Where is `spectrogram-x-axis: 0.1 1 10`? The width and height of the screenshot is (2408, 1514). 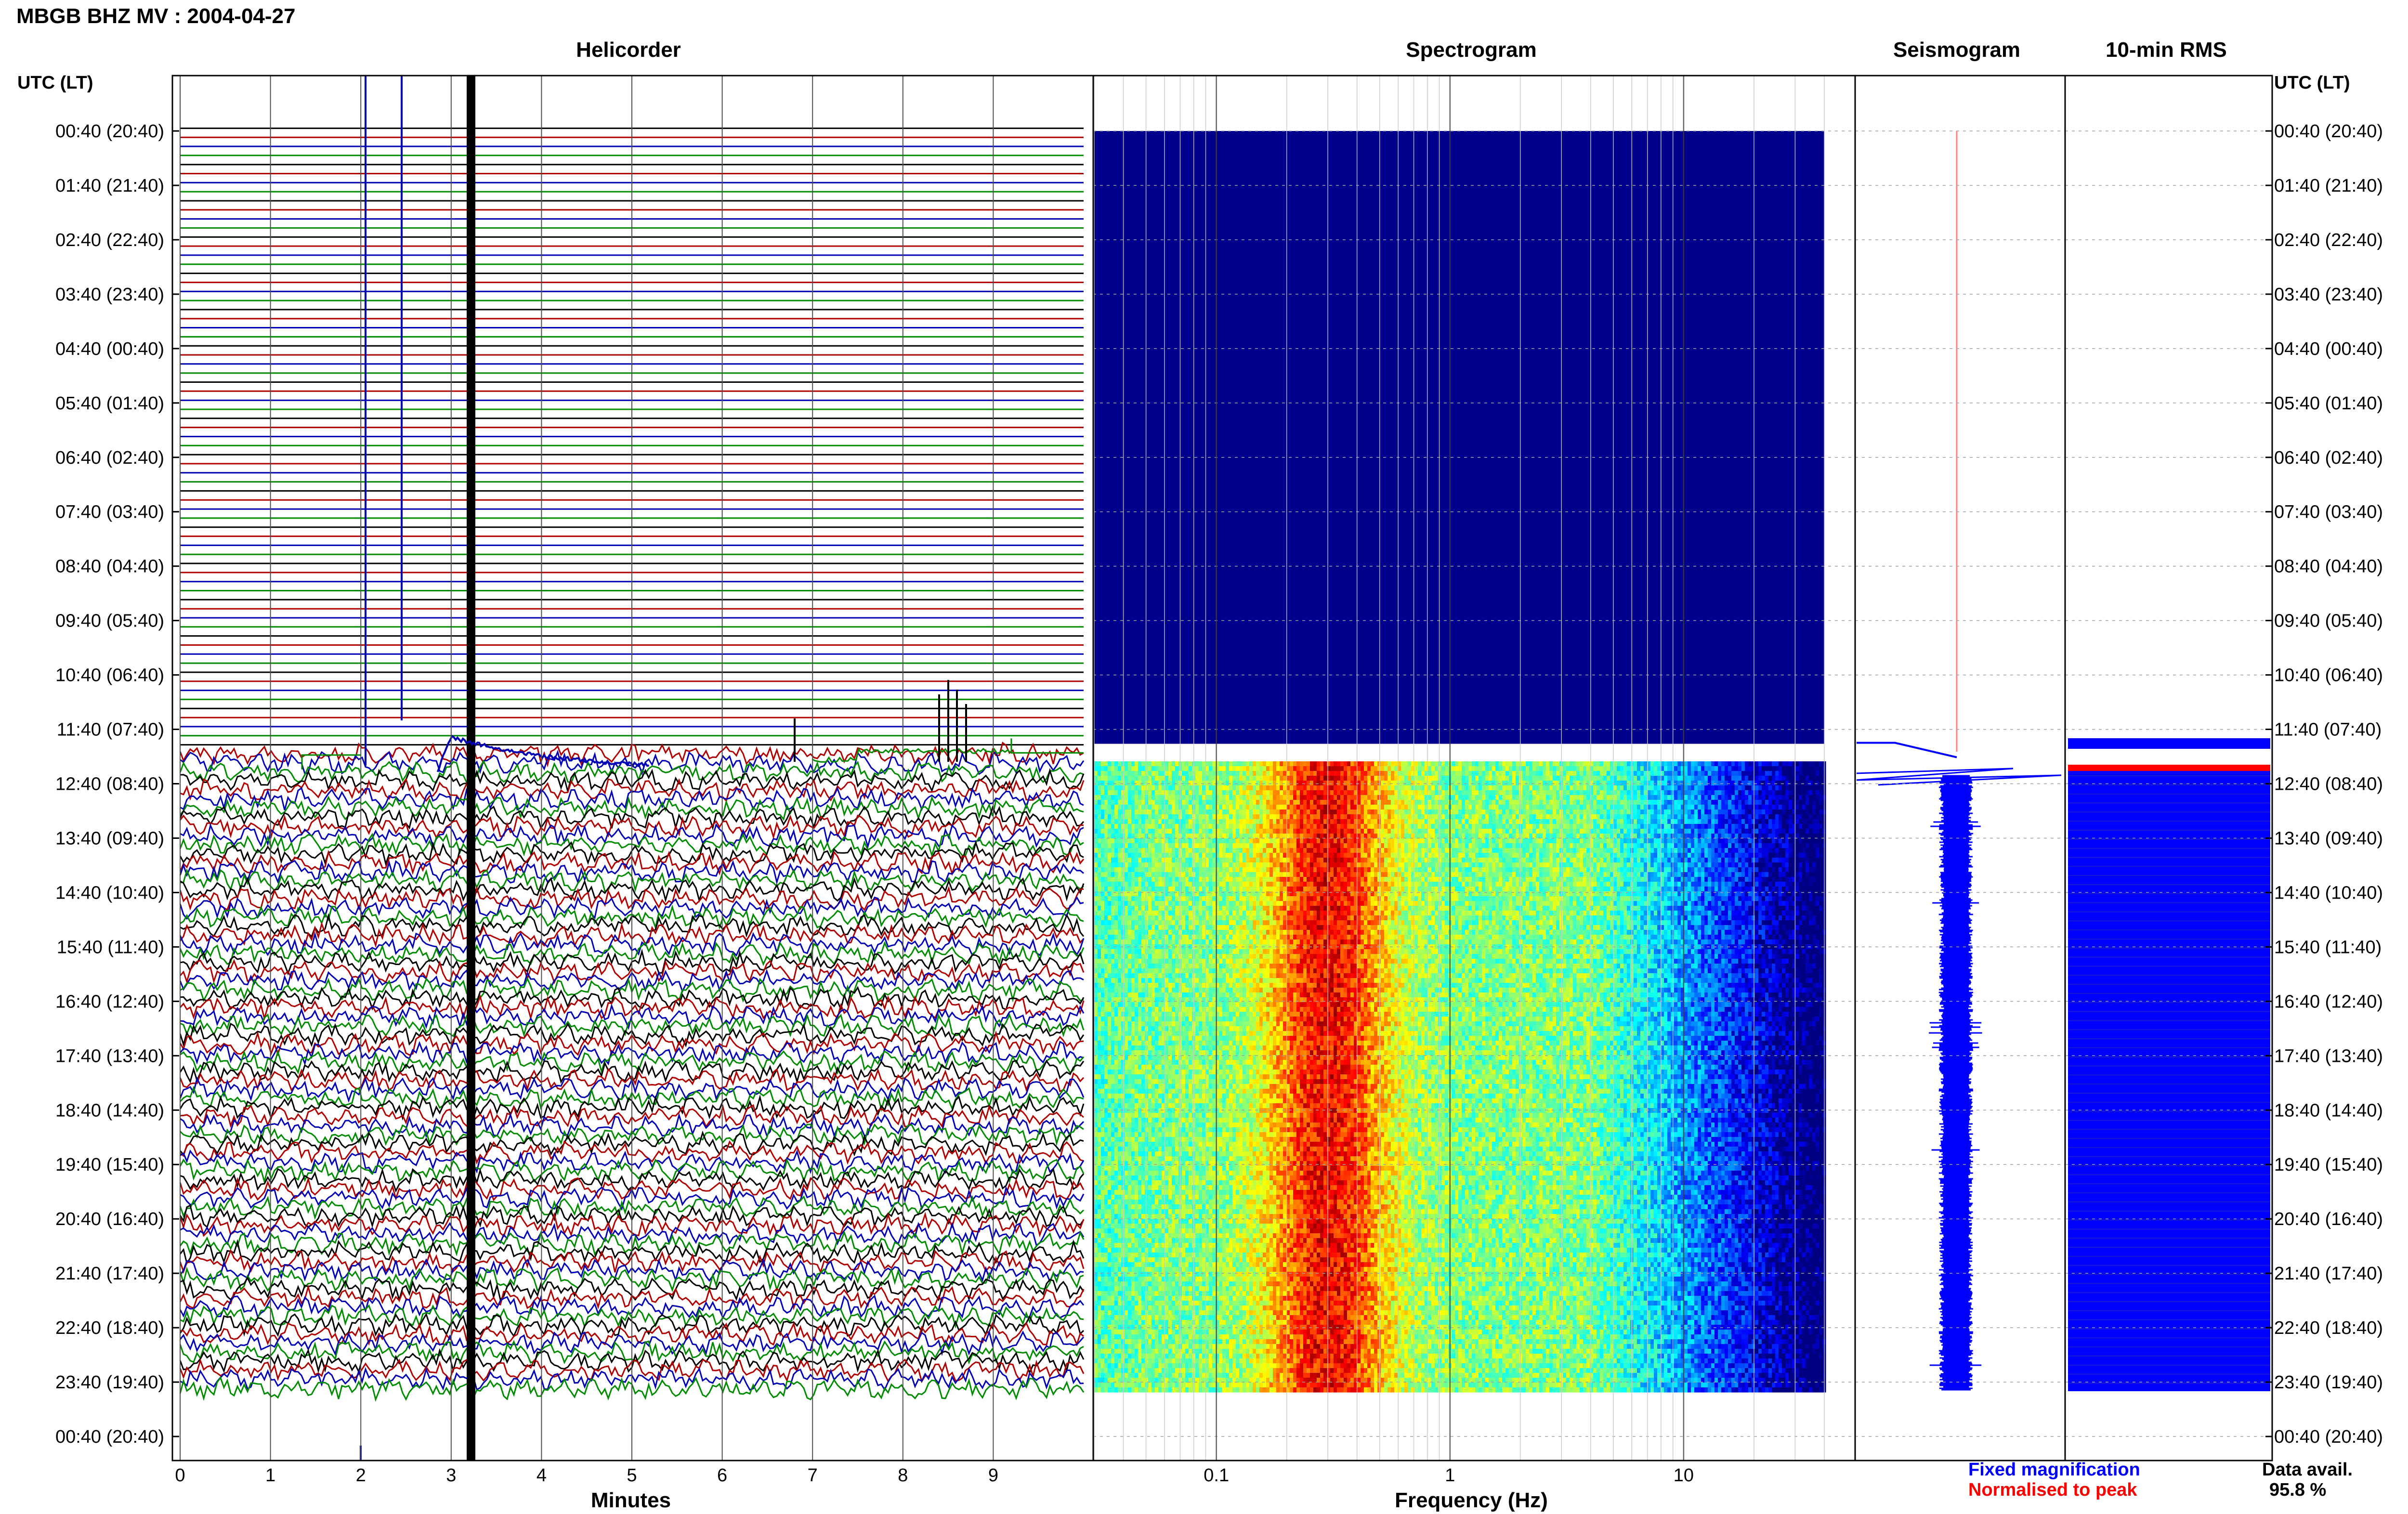 spectrogram-x-axis: 0.1 1 10 is located at coordinates (1449, 1475).